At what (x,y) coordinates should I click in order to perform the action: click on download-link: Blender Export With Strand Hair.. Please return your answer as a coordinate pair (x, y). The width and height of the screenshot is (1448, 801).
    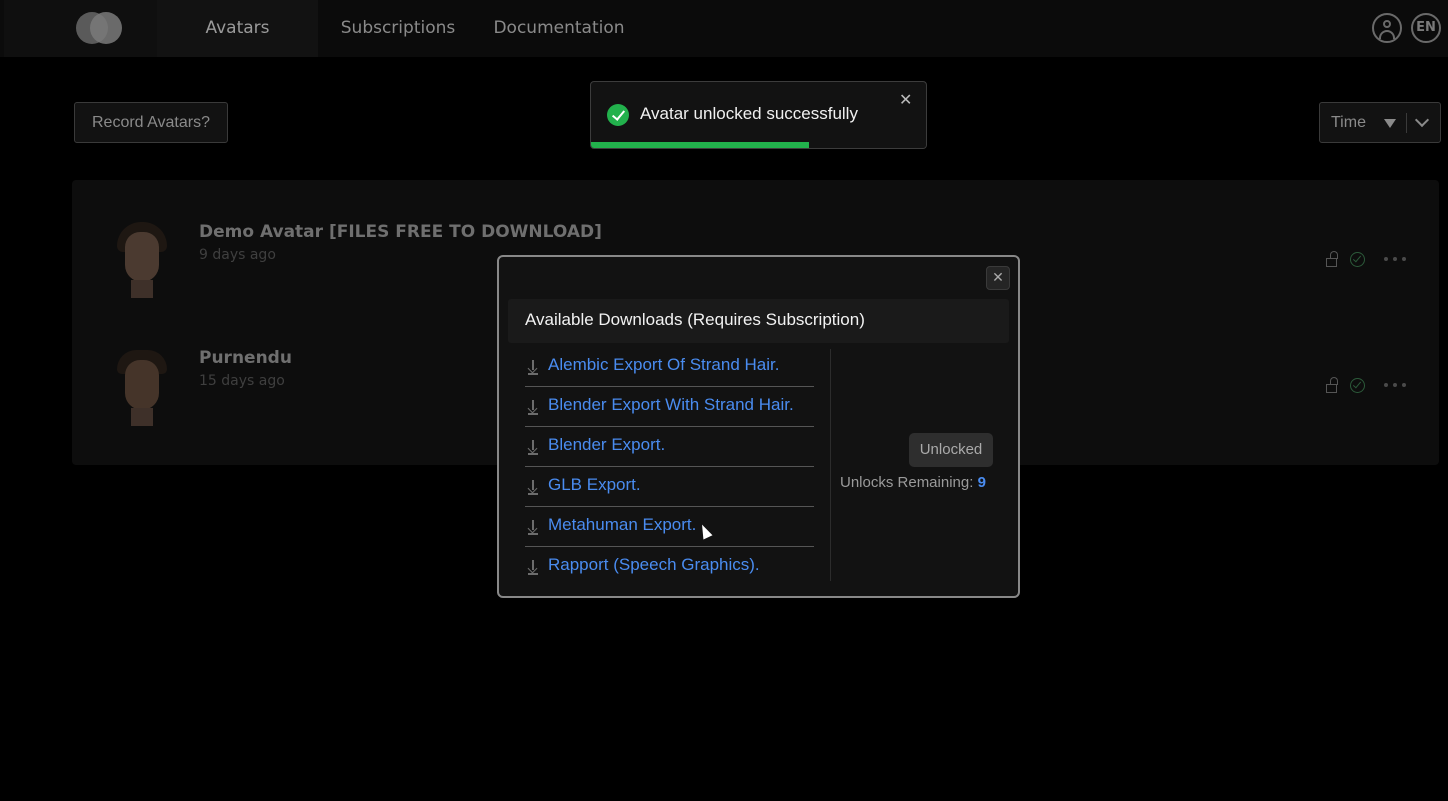
    Looking at the image, I should click on (671, 405).